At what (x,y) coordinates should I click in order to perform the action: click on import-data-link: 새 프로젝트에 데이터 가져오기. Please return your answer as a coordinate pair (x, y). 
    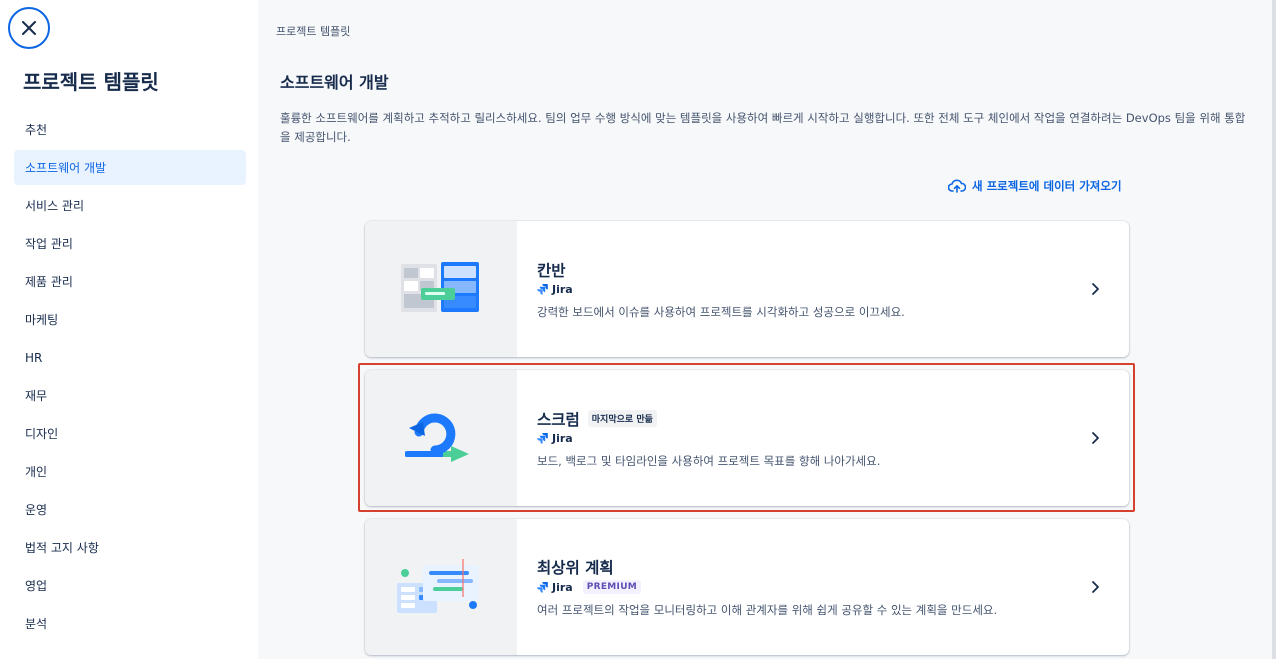
    Looking at the image, I should click on (1035, 186).